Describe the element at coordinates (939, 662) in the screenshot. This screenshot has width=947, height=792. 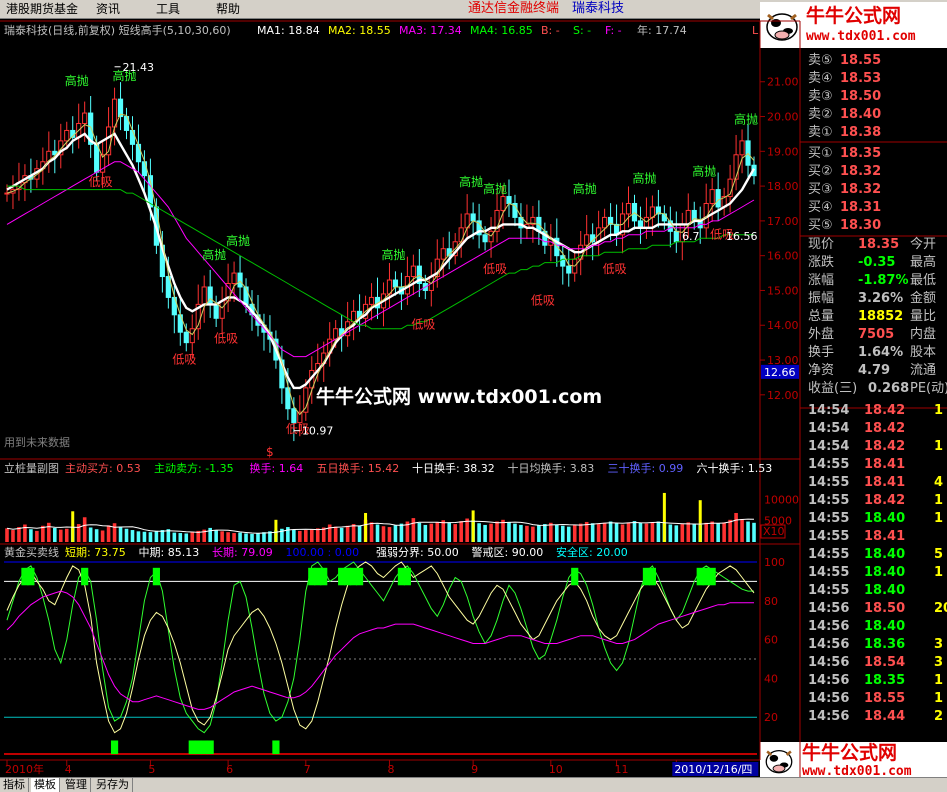
I see `tick-volume: 3` at that location.